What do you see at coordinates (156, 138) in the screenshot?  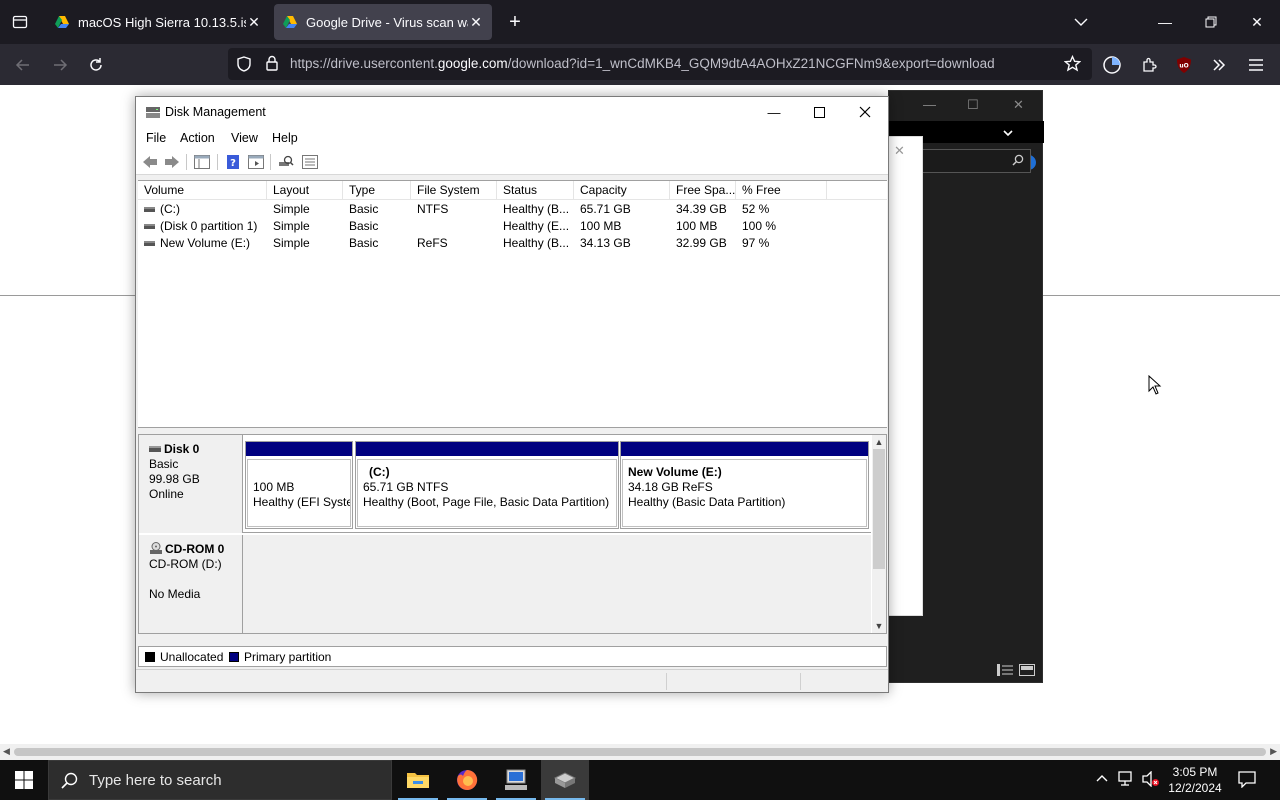 I see `menu-file: File` at bounding box center [156, 138].